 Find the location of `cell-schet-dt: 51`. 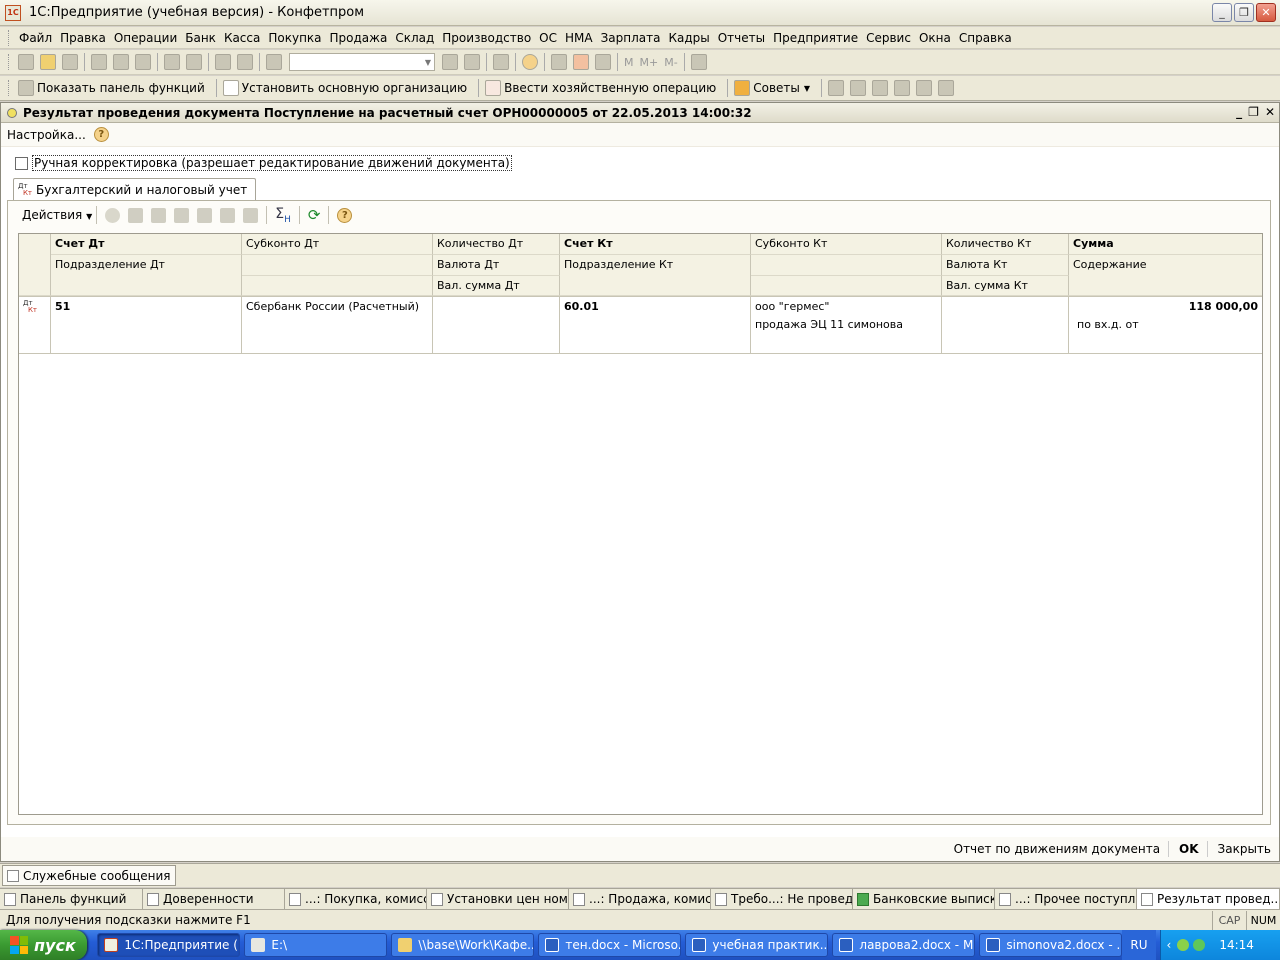

cell-schet-dt: 51 is located at coordinates (146, 325).